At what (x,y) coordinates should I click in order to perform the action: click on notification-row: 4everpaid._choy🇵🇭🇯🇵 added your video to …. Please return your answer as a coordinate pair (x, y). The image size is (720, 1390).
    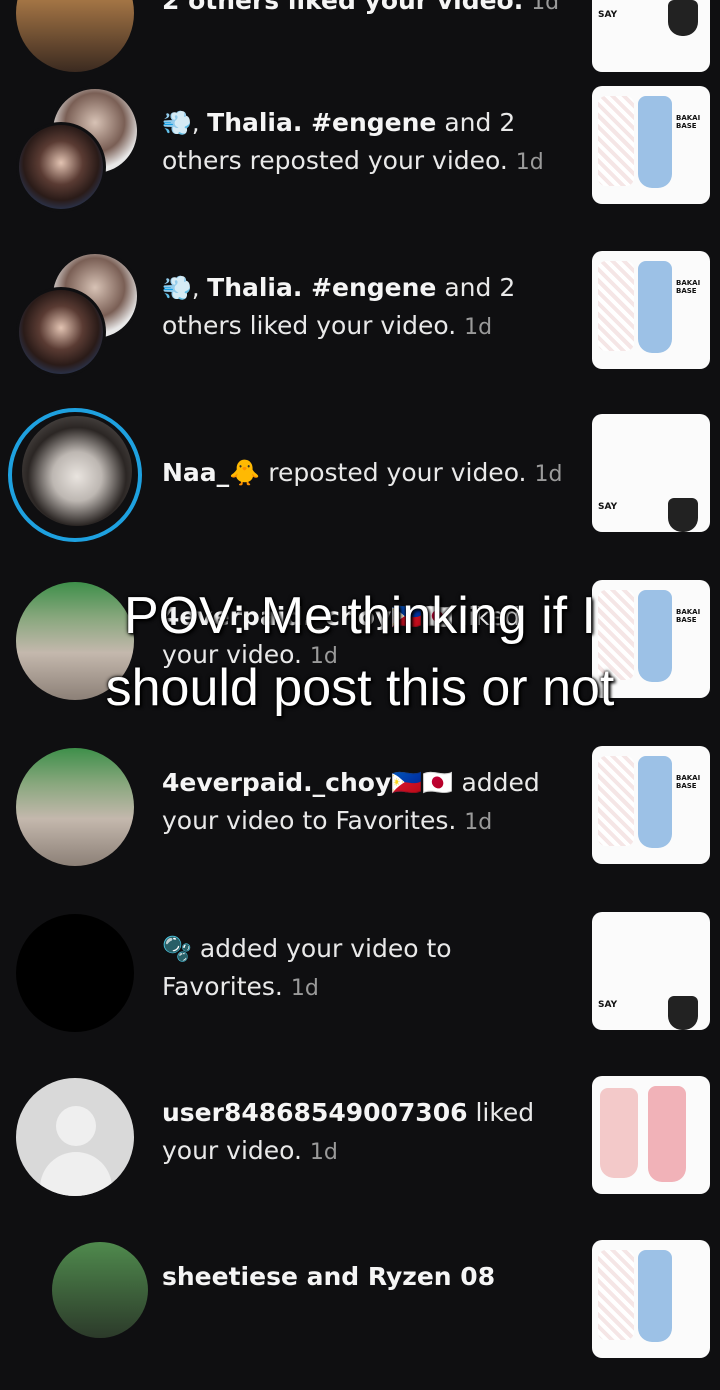
    Looking at the image, I should click on (360, 821).